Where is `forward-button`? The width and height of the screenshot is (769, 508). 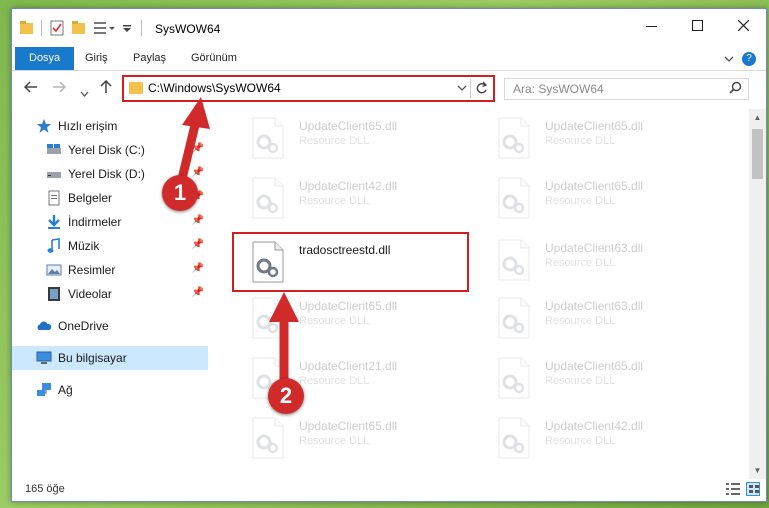
forward-button is located at coordinates (59, 88).